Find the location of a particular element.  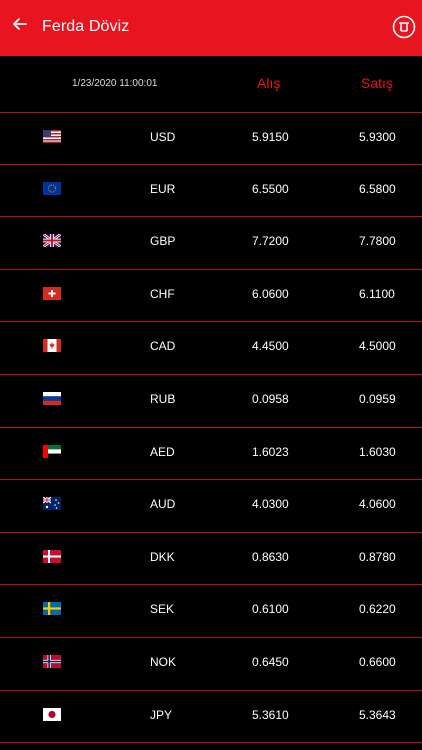

currency-code: SEK is located at coordinates (162, 609).